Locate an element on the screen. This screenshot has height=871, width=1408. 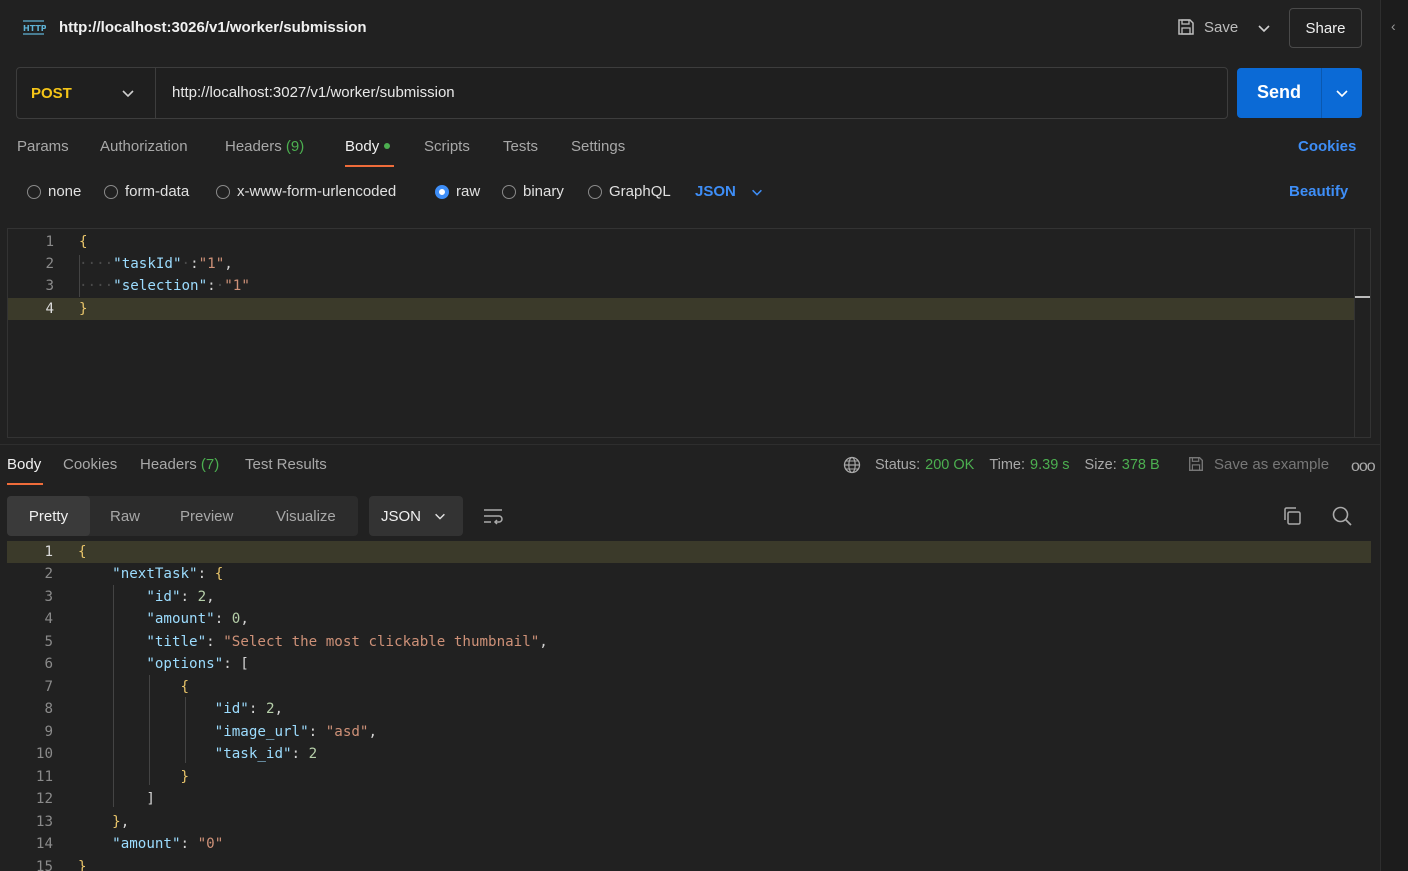
radio-circle is located at coordinates (34, 191).